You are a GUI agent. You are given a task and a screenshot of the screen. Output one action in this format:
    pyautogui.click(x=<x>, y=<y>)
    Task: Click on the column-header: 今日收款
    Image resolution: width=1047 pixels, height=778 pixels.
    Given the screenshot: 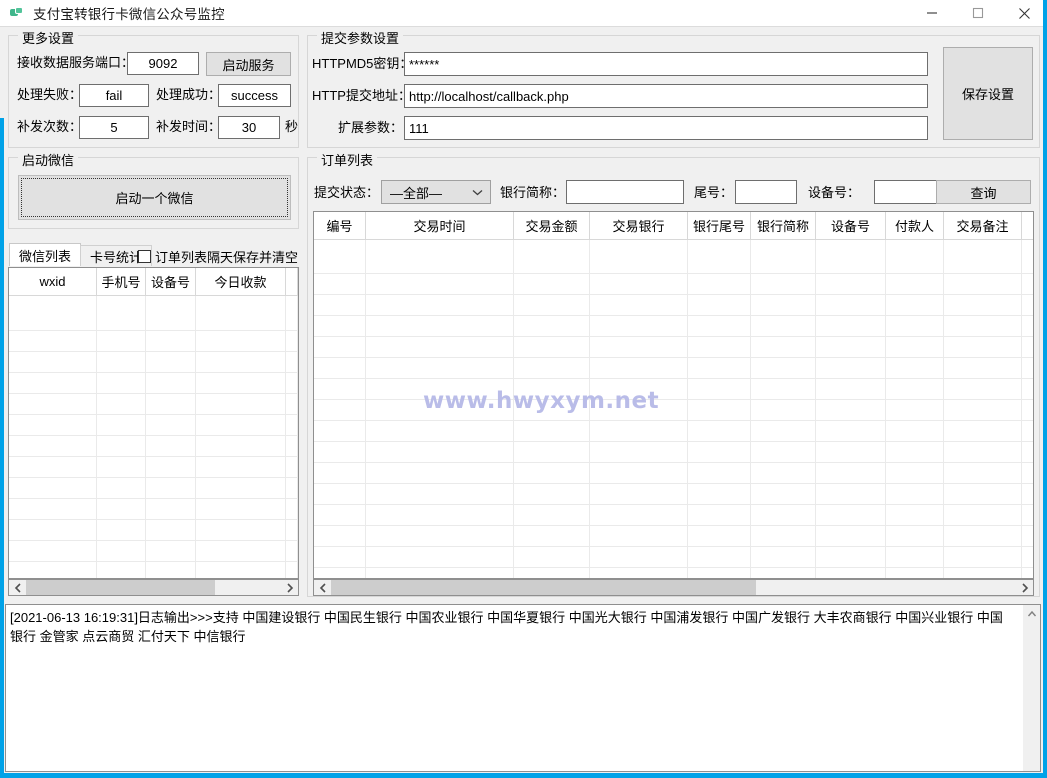 What is the action you would take?
    pyautogui.click(x=241, y=281)
    